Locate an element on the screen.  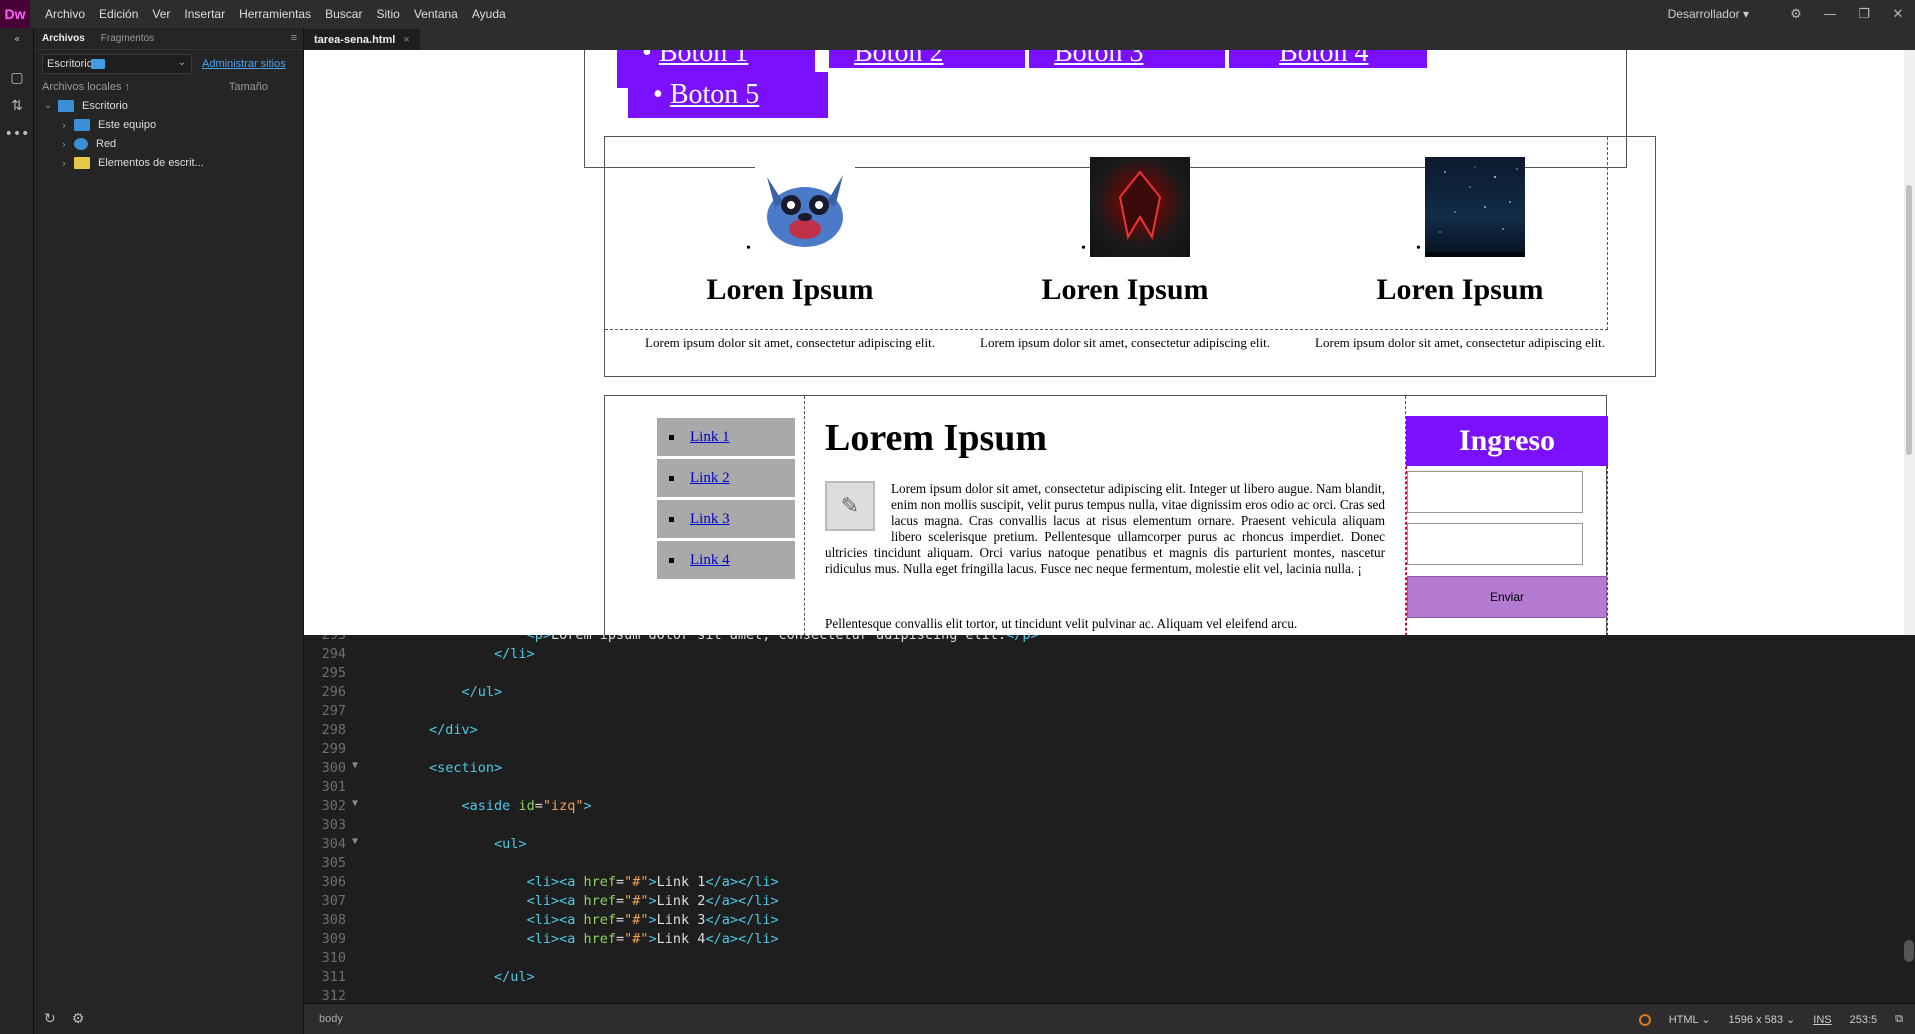
nav-link-4: Boton 4 is located at coordinates (1323, 59).